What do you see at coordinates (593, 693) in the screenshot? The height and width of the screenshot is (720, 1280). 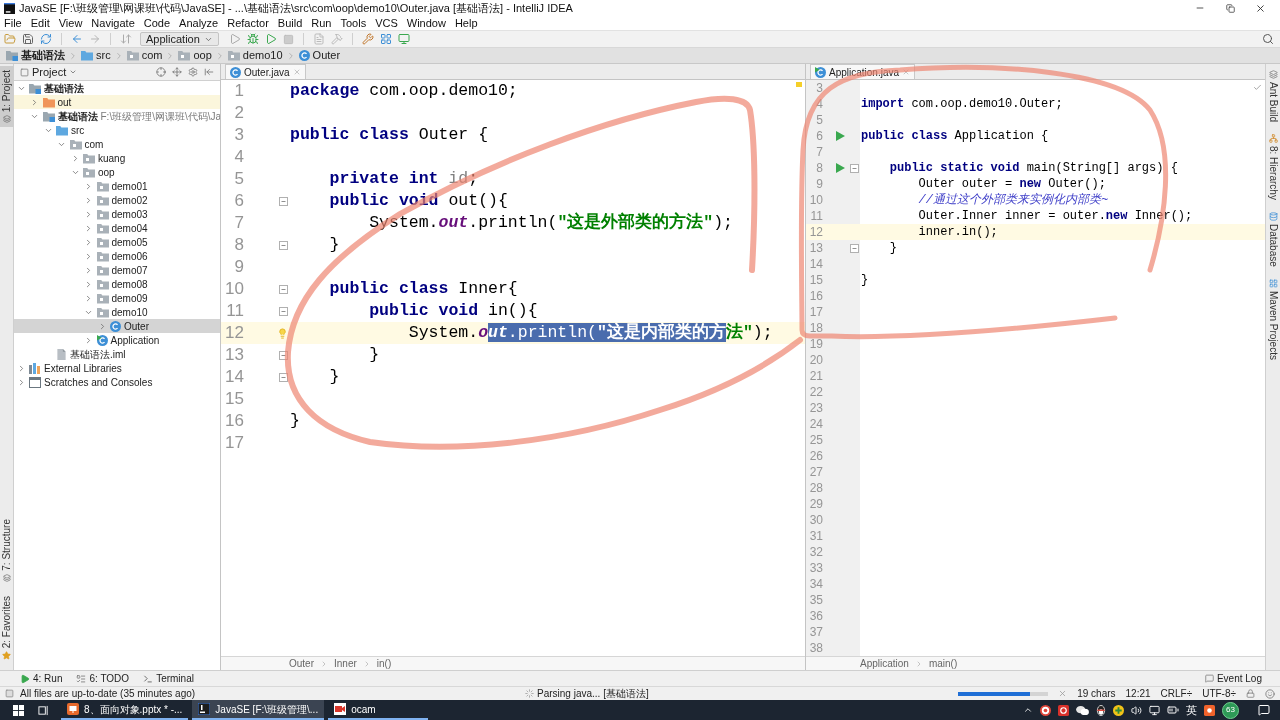 I see `background-task-label: Parsing java... [基础语法]` at bounding box center [593, 693].